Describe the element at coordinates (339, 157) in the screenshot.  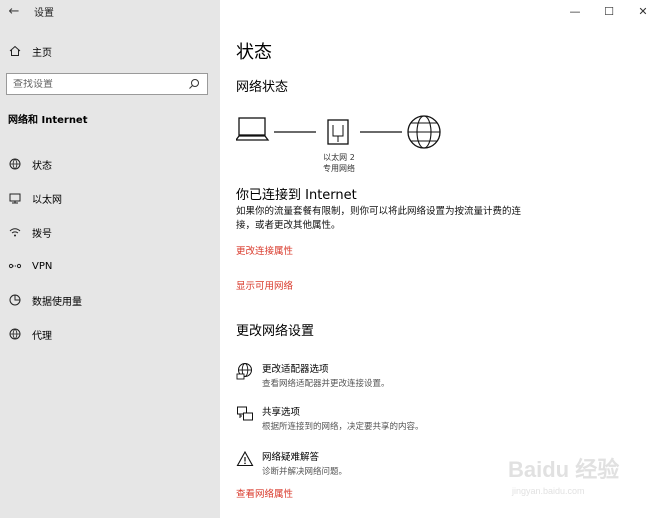
I see `adapter-name: 以太网 2` at that location.